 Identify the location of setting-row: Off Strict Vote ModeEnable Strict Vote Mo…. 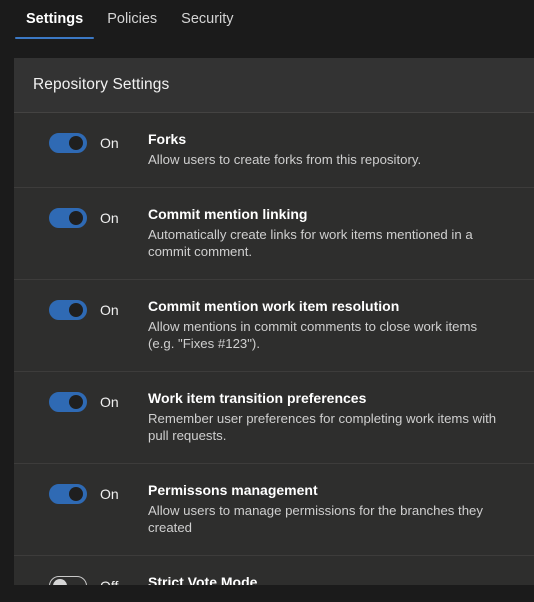
(274, 571).